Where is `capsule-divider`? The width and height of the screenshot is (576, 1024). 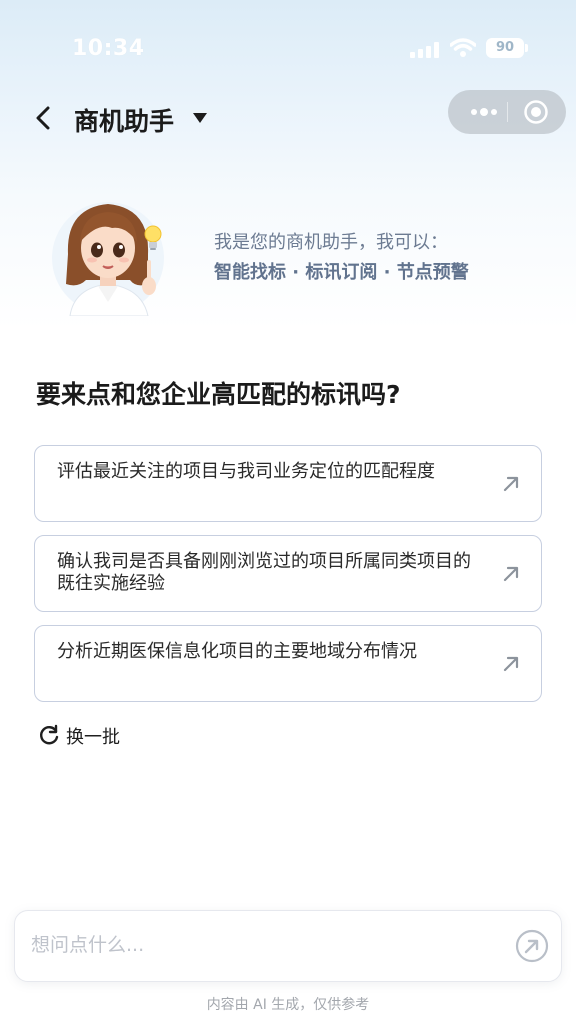
capsule-divider is located at coordinates (507, 112).